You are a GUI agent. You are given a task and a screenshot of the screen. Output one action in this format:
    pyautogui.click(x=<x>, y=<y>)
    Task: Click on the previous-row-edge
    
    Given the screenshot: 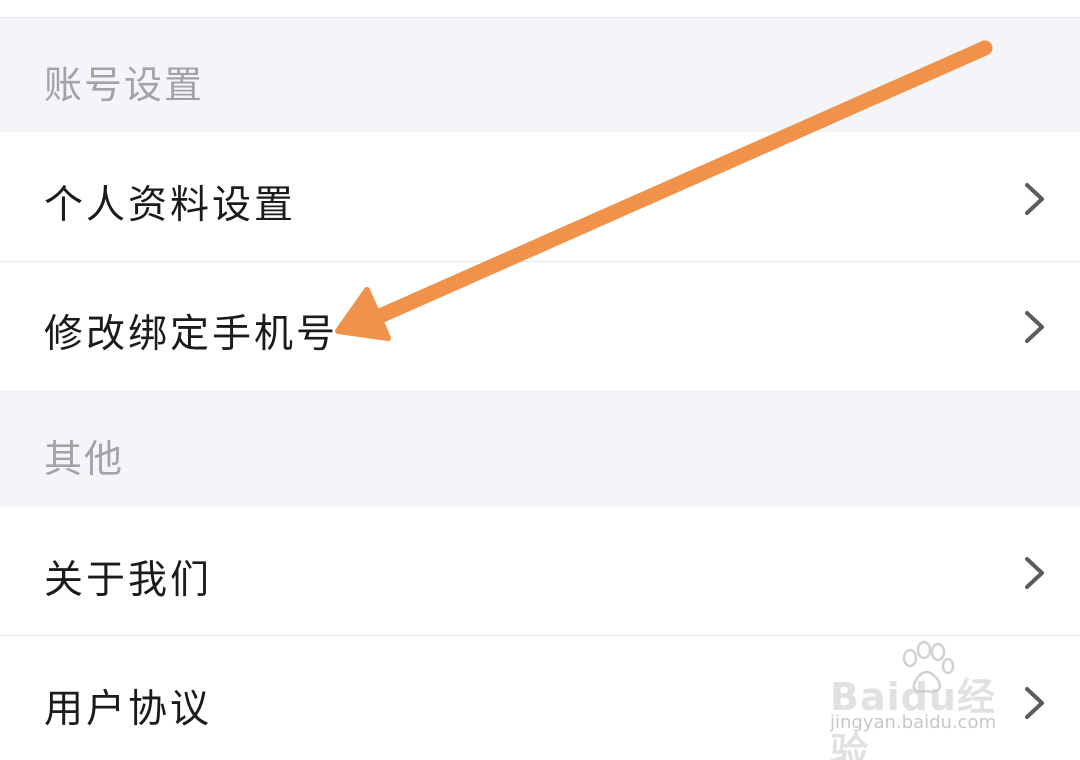 What is the action you would take?
    pyautogui.click(x=540, y=9)
    